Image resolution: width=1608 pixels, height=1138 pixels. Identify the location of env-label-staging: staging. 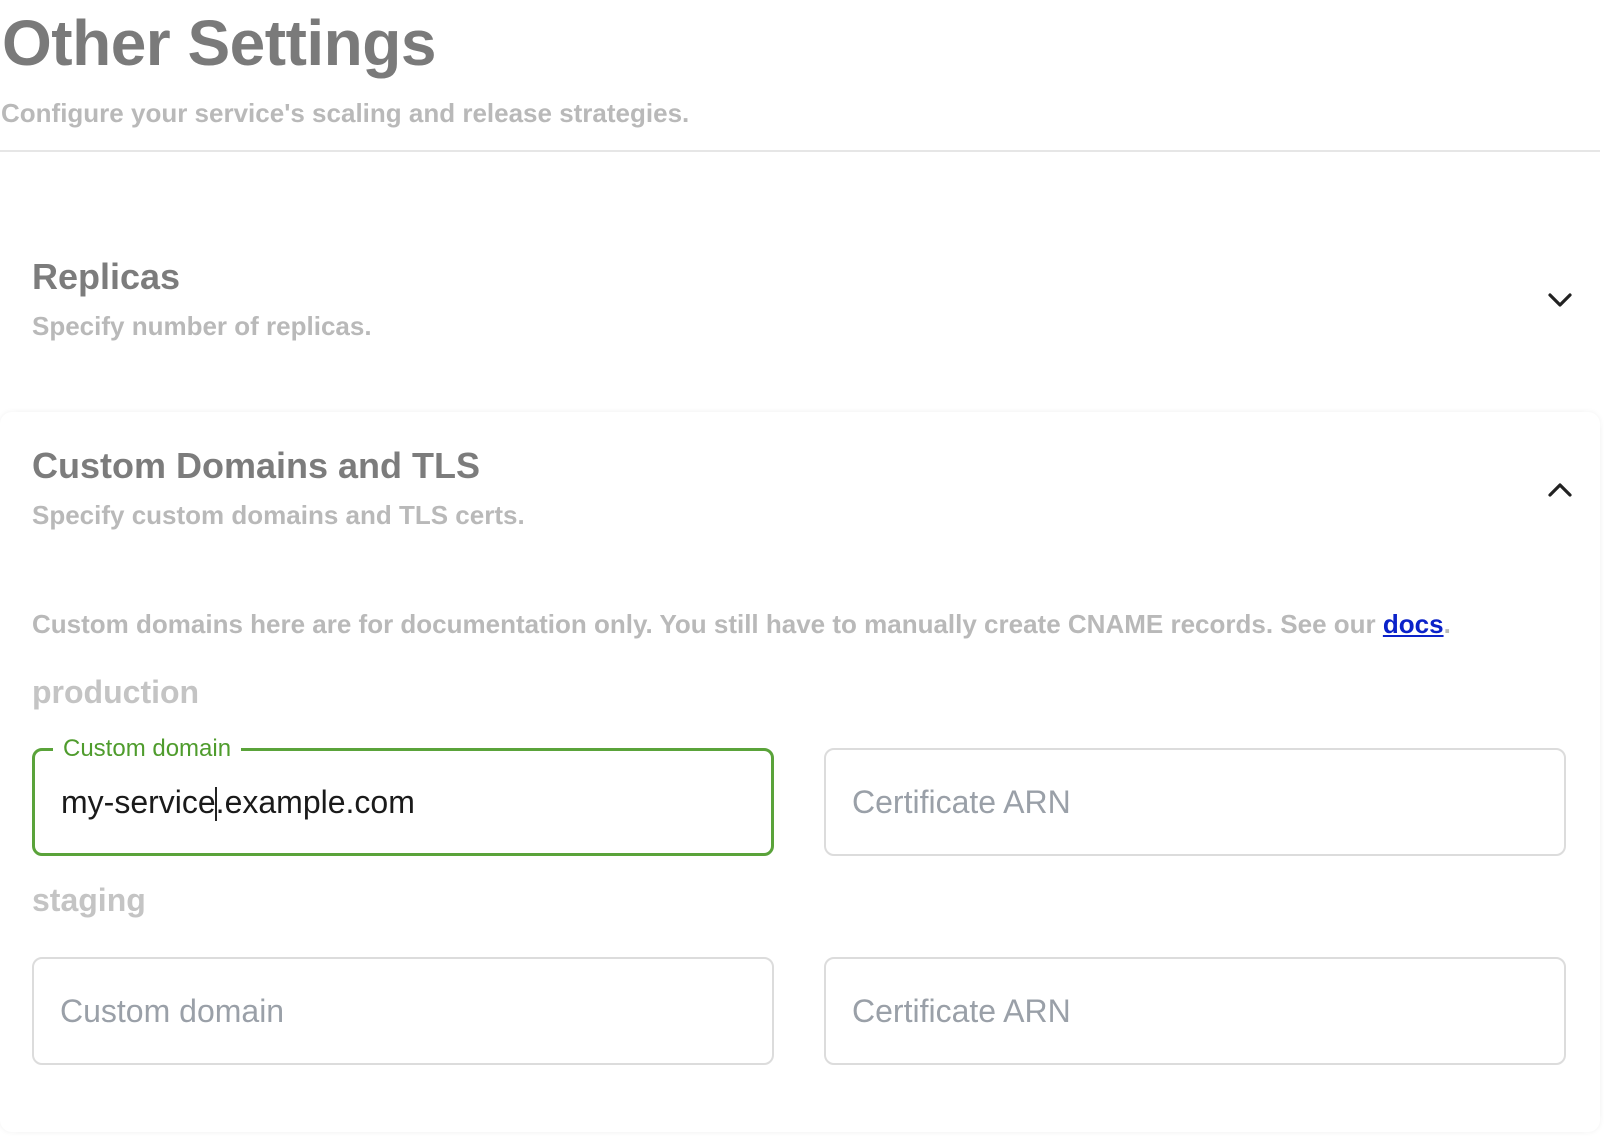
(89, 900).